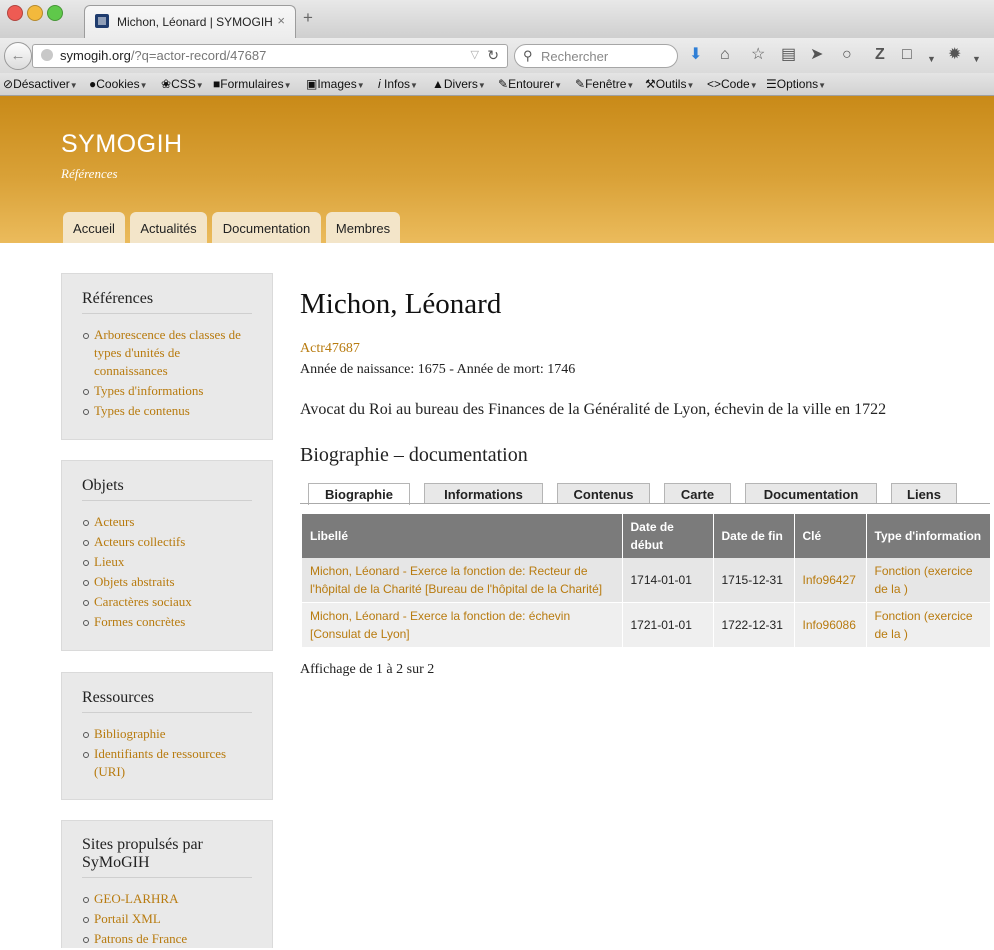 The image size is (994, 950). I want to click on cell-end-date: 1722-12-31, so click(754, 625).